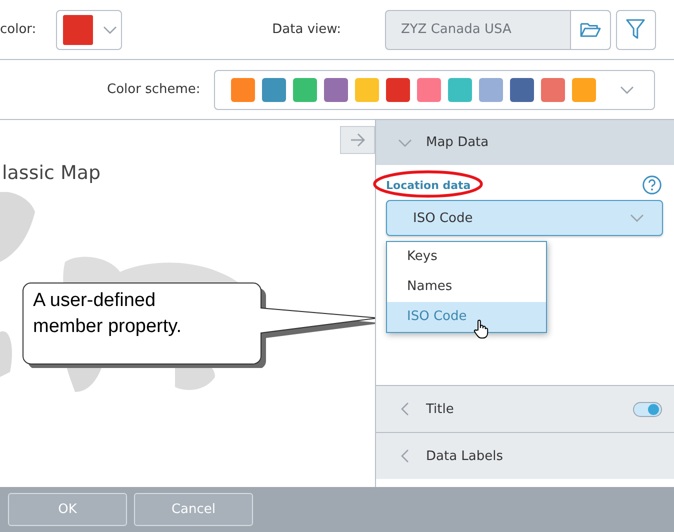 This screenshot has height=532, width=674. What do you see at coordinates (428, 185) in the screenshot?
I see `location-data-label: Location data` at bounding box center [428, 185].